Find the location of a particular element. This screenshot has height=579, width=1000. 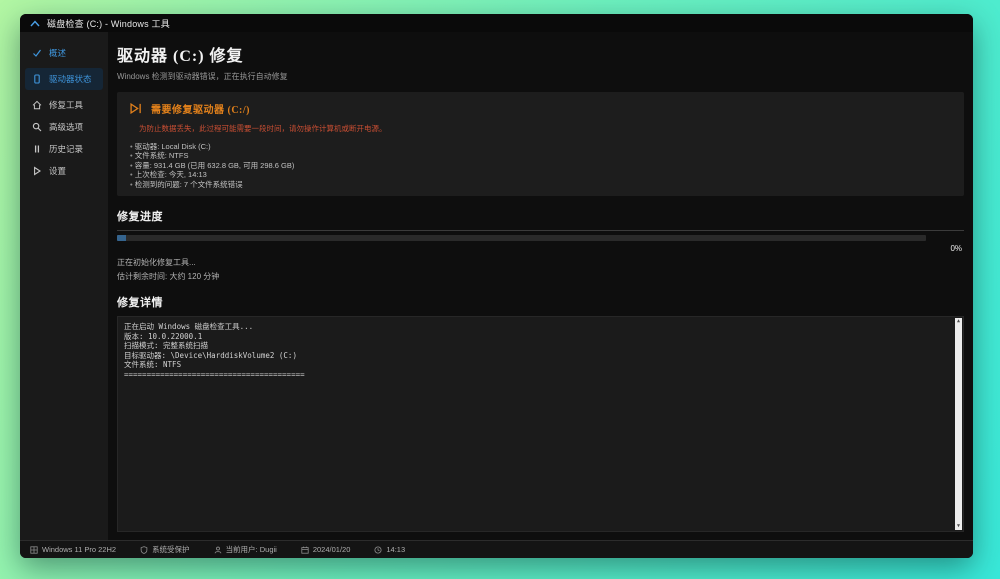

sidebar-item-drive-status: 驱动器状态 is located at coordinates (64, 79).